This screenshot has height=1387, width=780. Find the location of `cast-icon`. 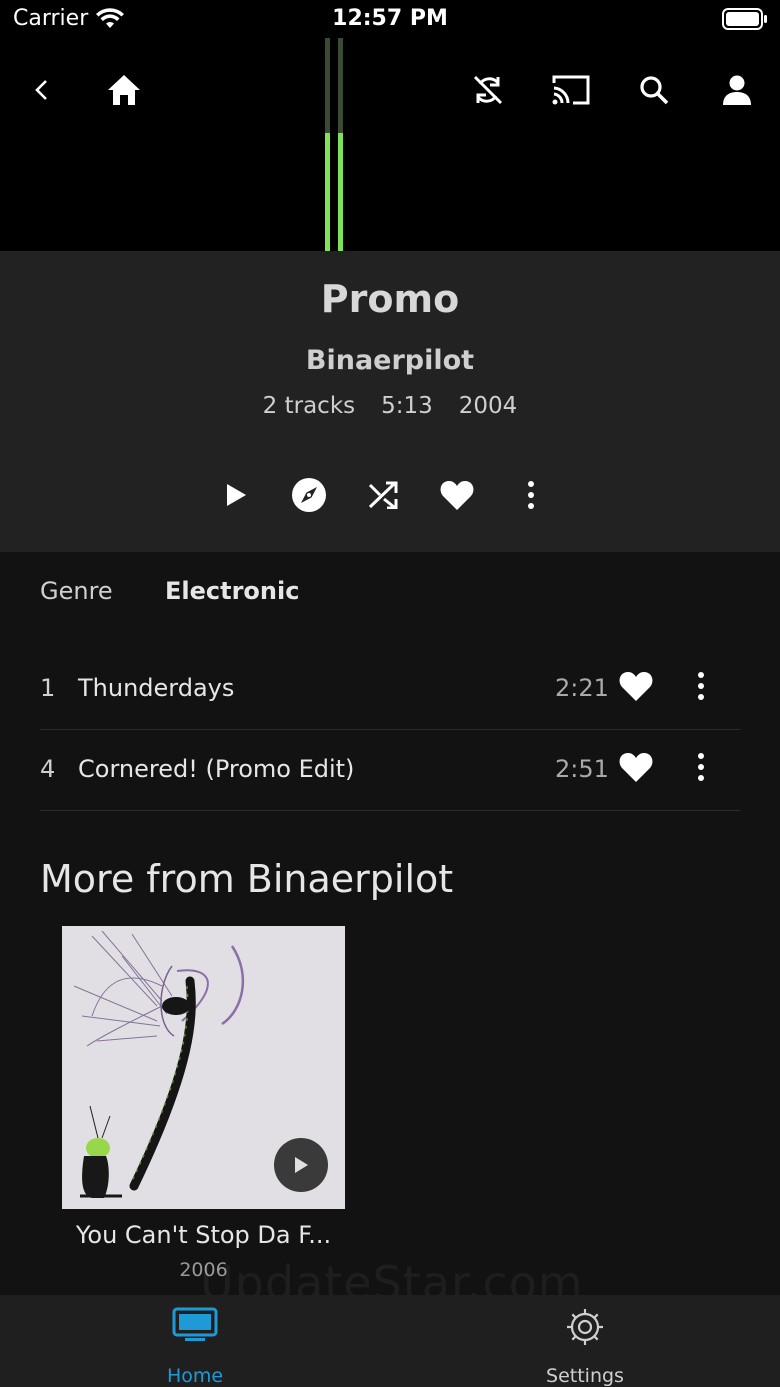

cast-icon is located at coordinates (571, 90).